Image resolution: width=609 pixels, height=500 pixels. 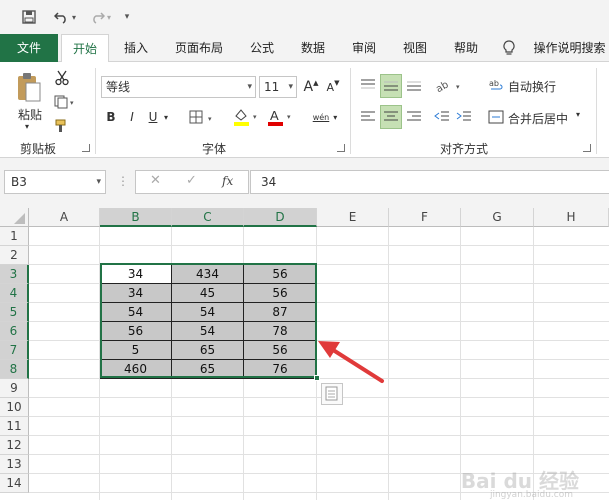 I want to click on wrap-text-icon: ab, so click(x=496, y=85).